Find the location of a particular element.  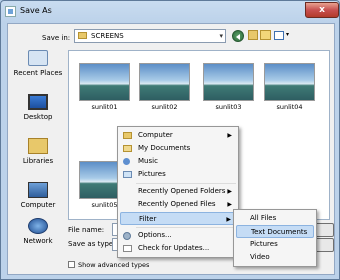

place-computer: Computer is located at coordinates (38, 195).